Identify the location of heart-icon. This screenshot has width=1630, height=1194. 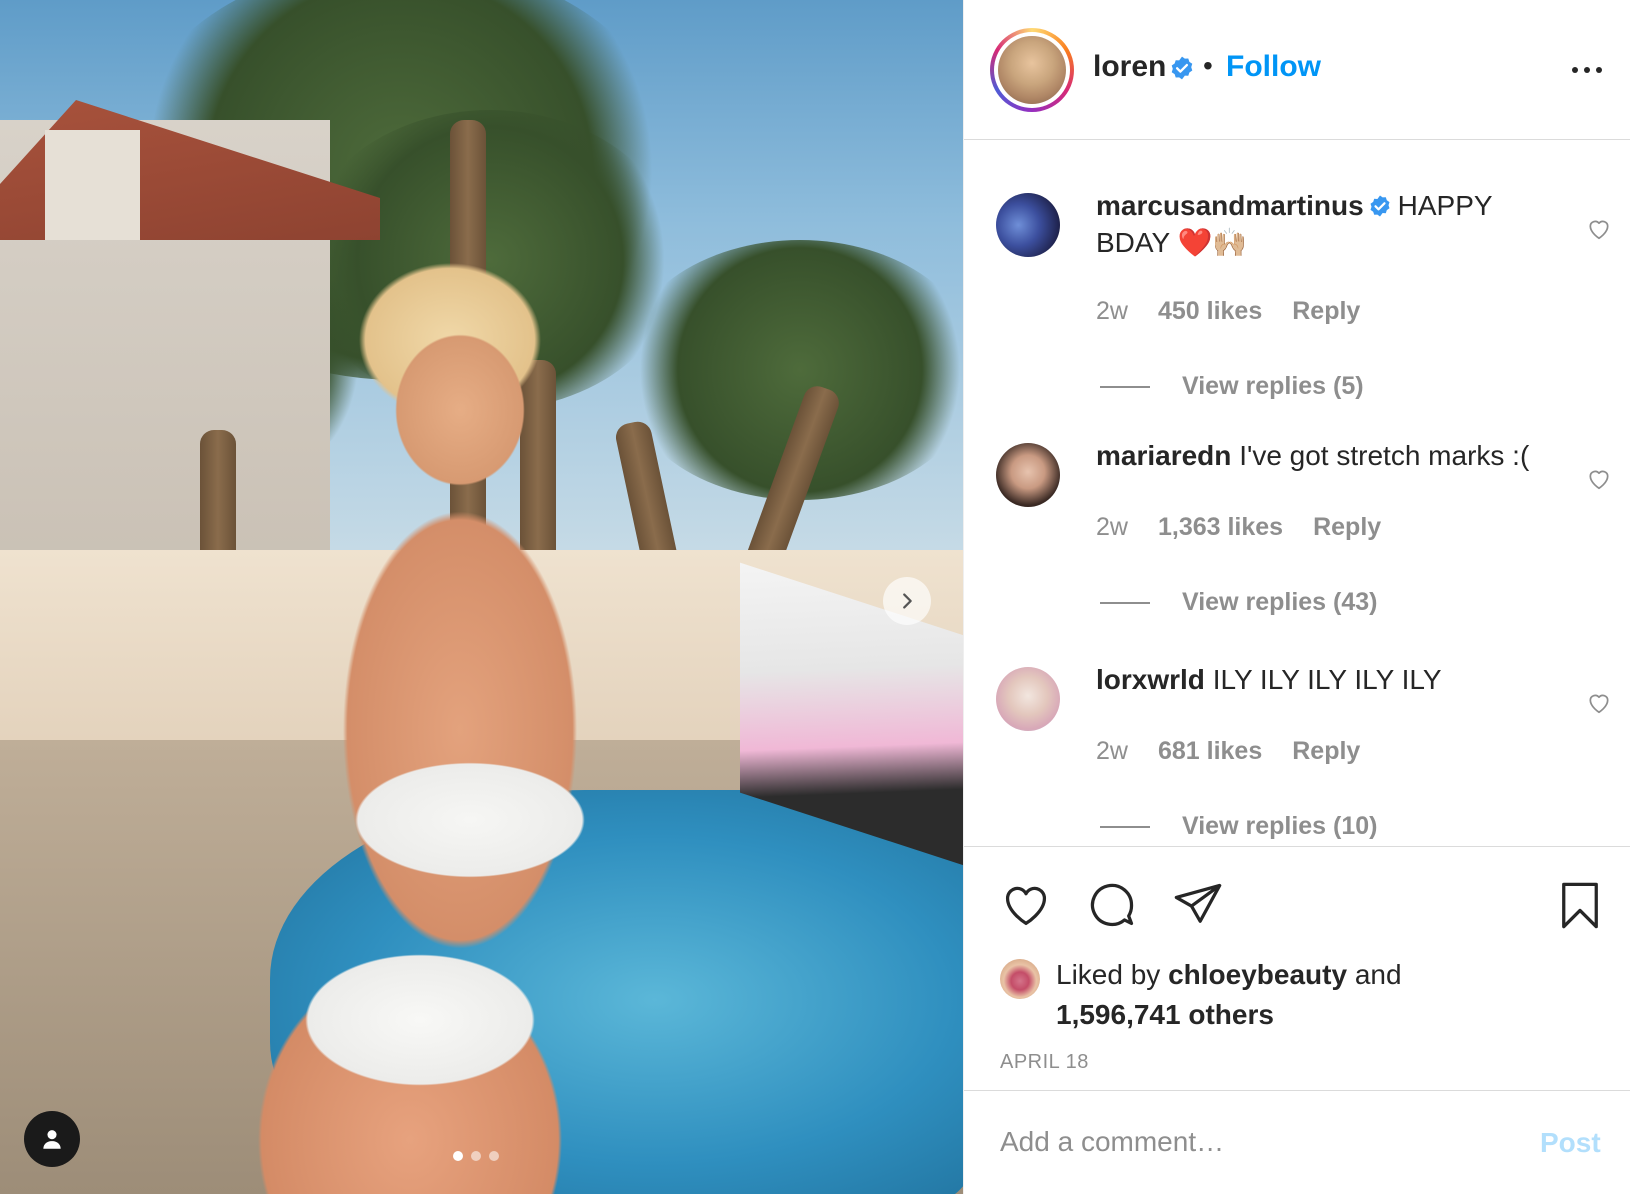
(1026, 905).